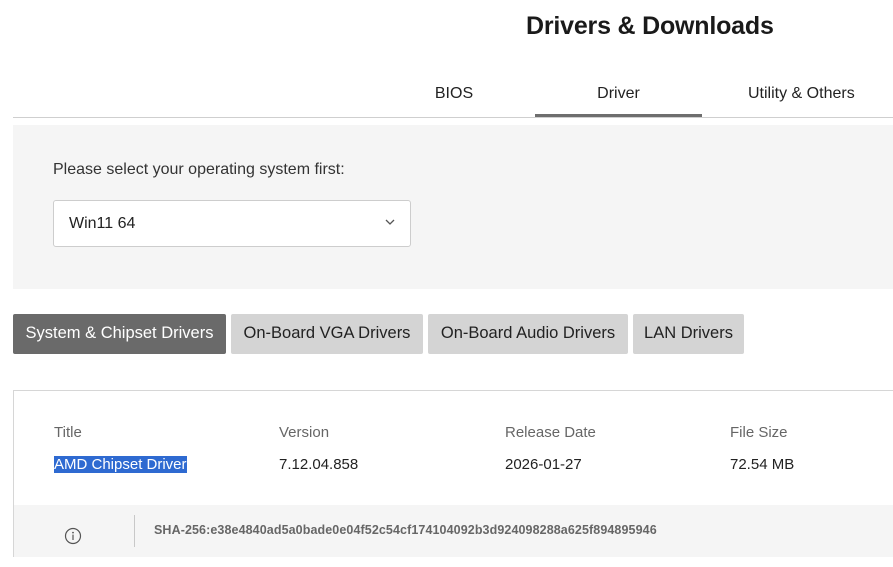 This screenshot has height=567, width=893. Describe the element at coordinates (327, 334) in the screenshot. I see `category-onboard-vga-button: On-Board VGA Drivers` at that location.